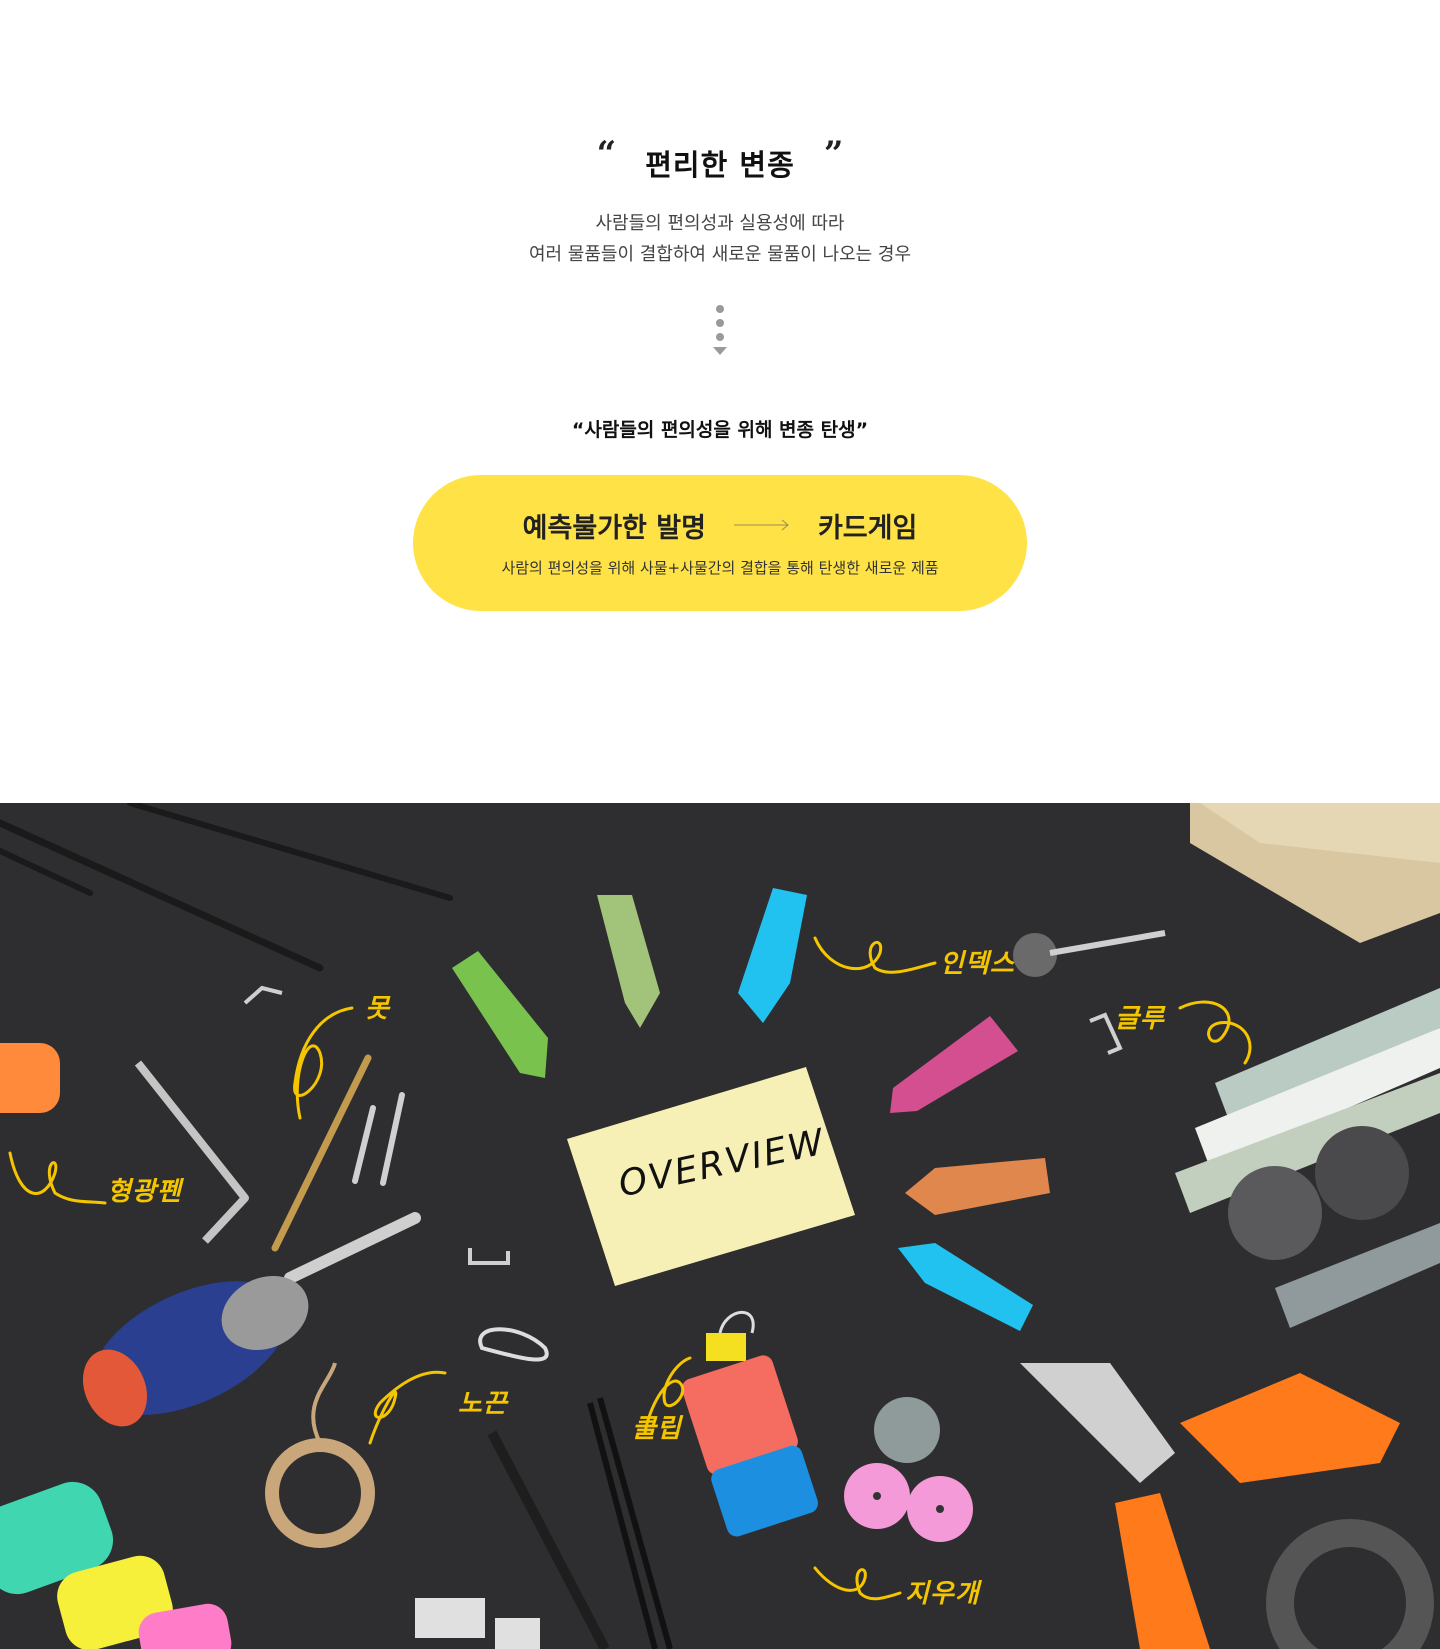 This screenshot has width=1440, height=1649. What do you see at coordinates (977, 964) in the screenshot?
I see `label-index: 인덱스` at bounding box center [977, 964].